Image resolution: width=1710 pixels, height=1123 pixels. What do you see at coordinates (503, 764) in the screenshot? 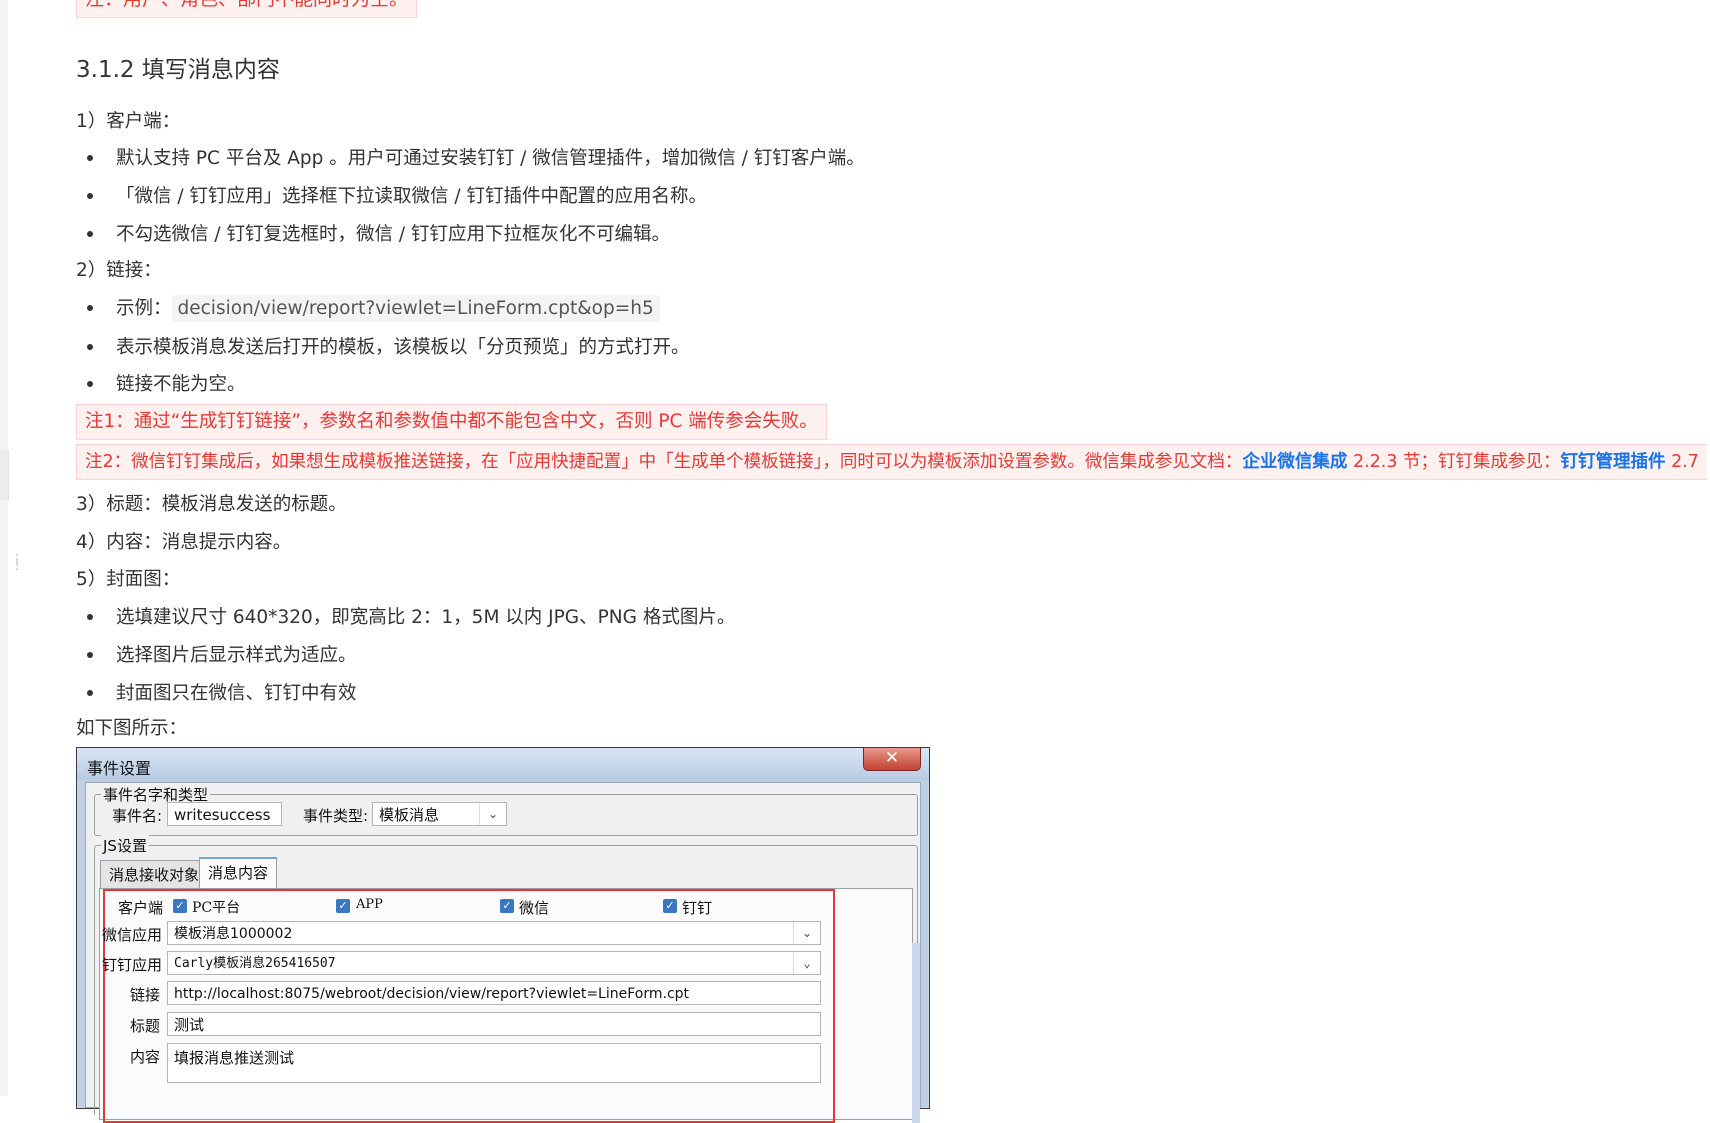
I see `dialog-titlebar: 事件设置 ✕` at bounding box center [503, 764].